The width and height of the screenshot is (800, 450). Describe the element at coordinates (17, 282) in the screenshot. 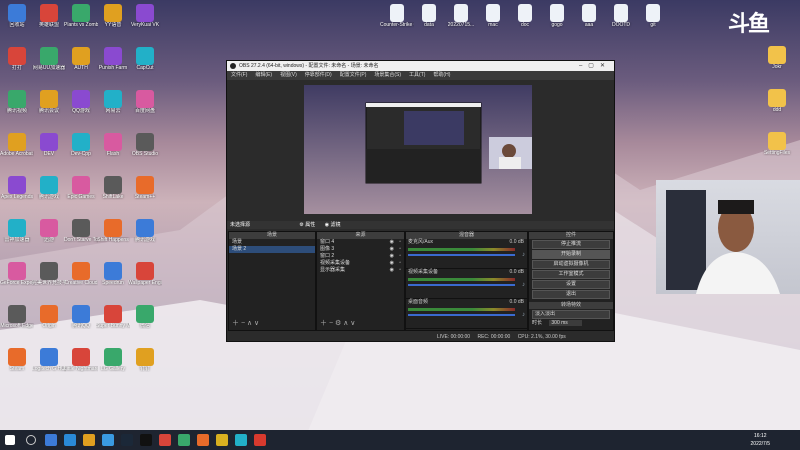

I see `desktop-icon: GeForce Experience` at that location.